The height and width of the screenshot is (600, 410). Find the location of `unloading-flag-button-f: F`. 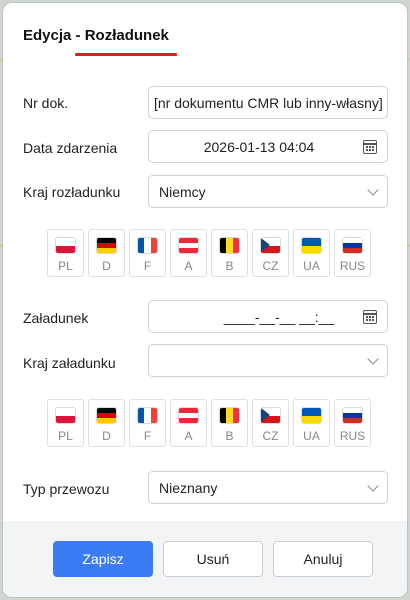

unloading-flag-button-f: F is located at coordinates (147, 253).